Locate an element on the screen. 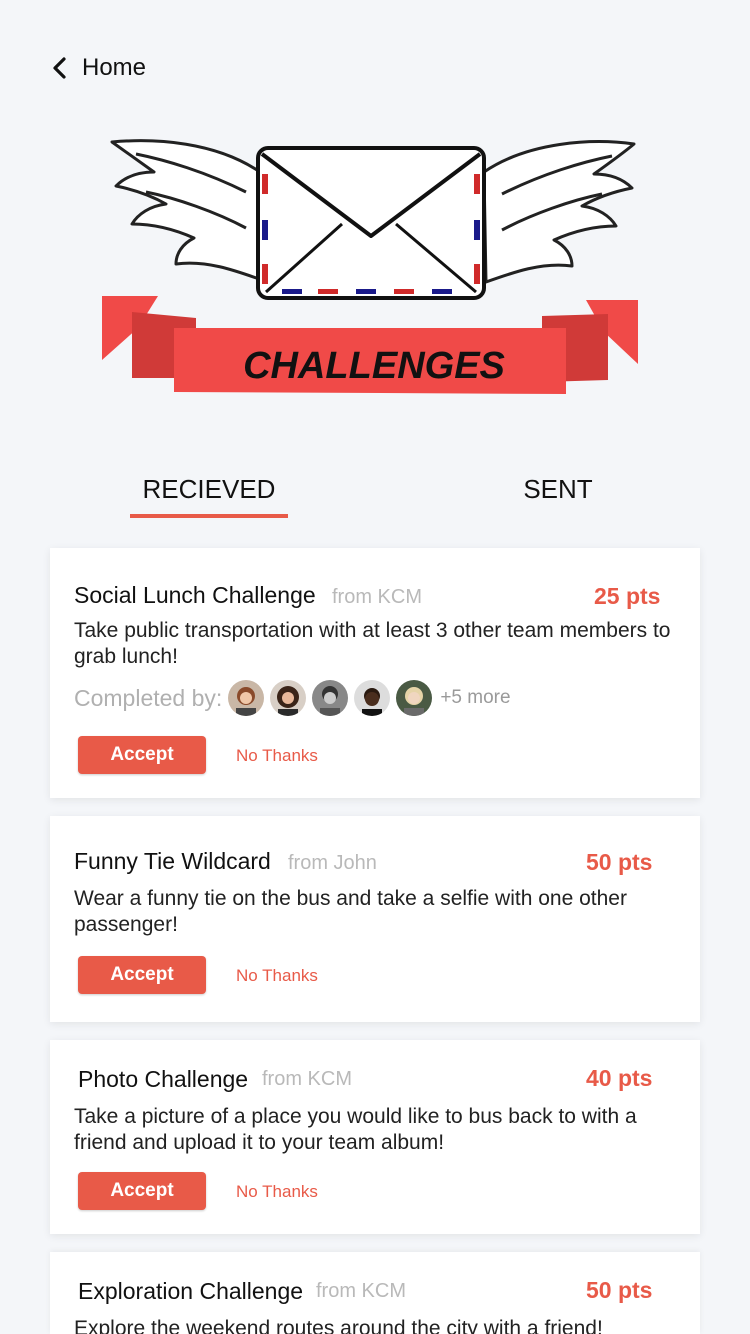 This screenshot has width=750, height=1334. completed-by: Completed by: +5 more is located at coordinates (292, 698).